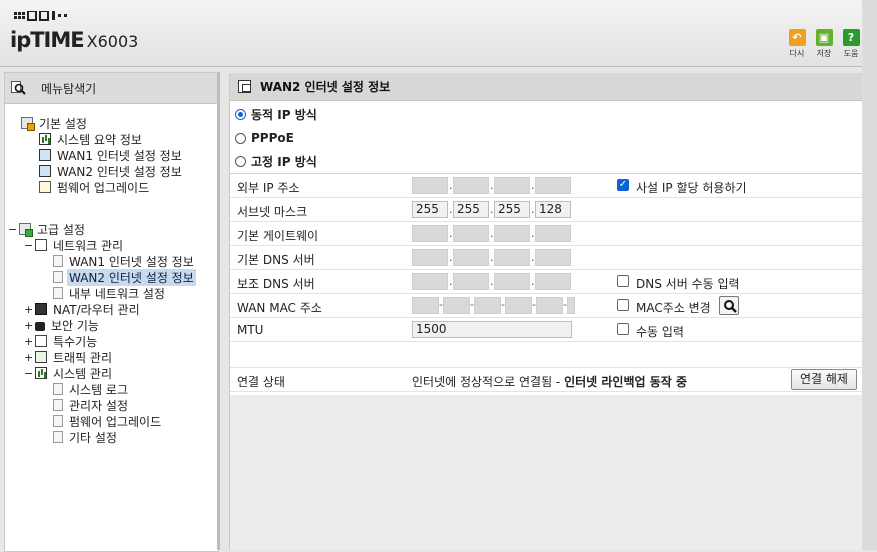 This screenshot has width=877, height=552. Describe the element at coordinates (244, 86) in the screenshot. I see `window-icon` at that location.